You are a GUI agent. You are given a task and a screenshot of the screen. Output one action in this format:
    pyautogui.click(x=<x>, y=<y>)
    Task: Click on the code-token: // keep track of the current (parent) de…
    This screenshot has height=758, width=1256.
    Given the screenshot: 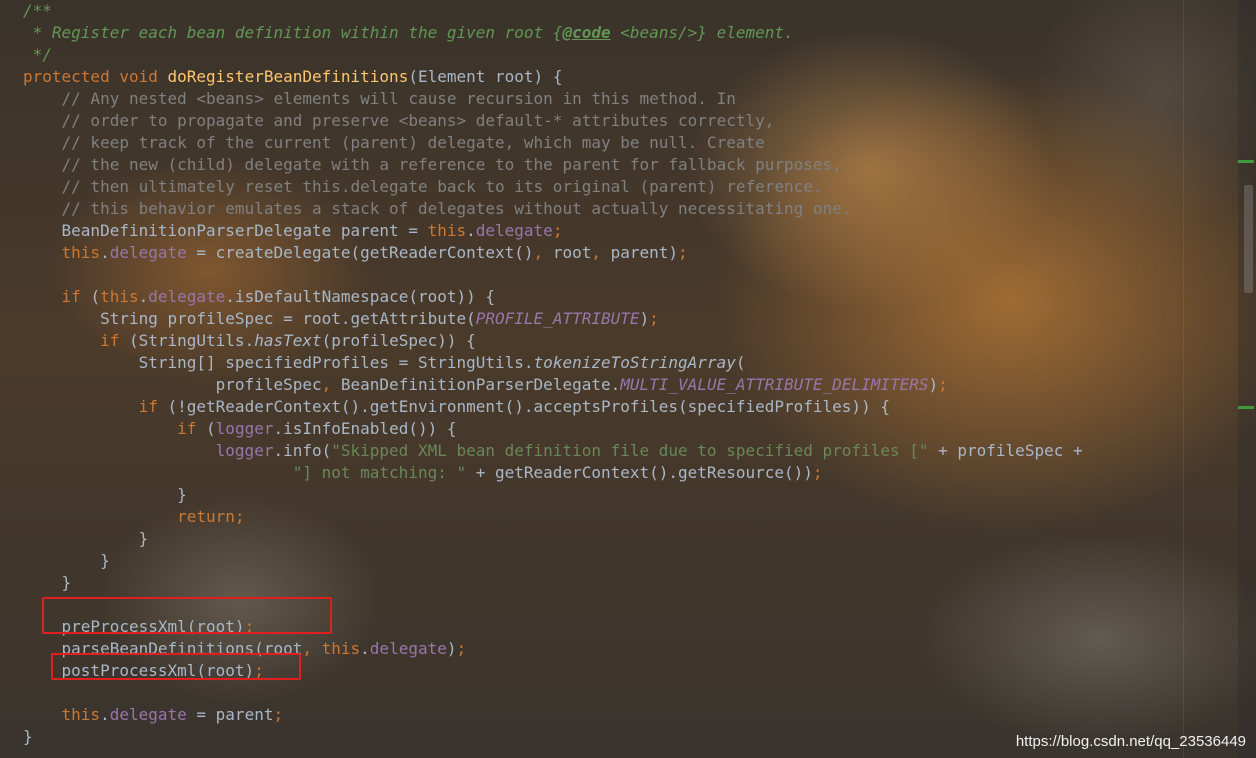 What is the action you would take?
    pyautogui.click(x=394, y=142)
    